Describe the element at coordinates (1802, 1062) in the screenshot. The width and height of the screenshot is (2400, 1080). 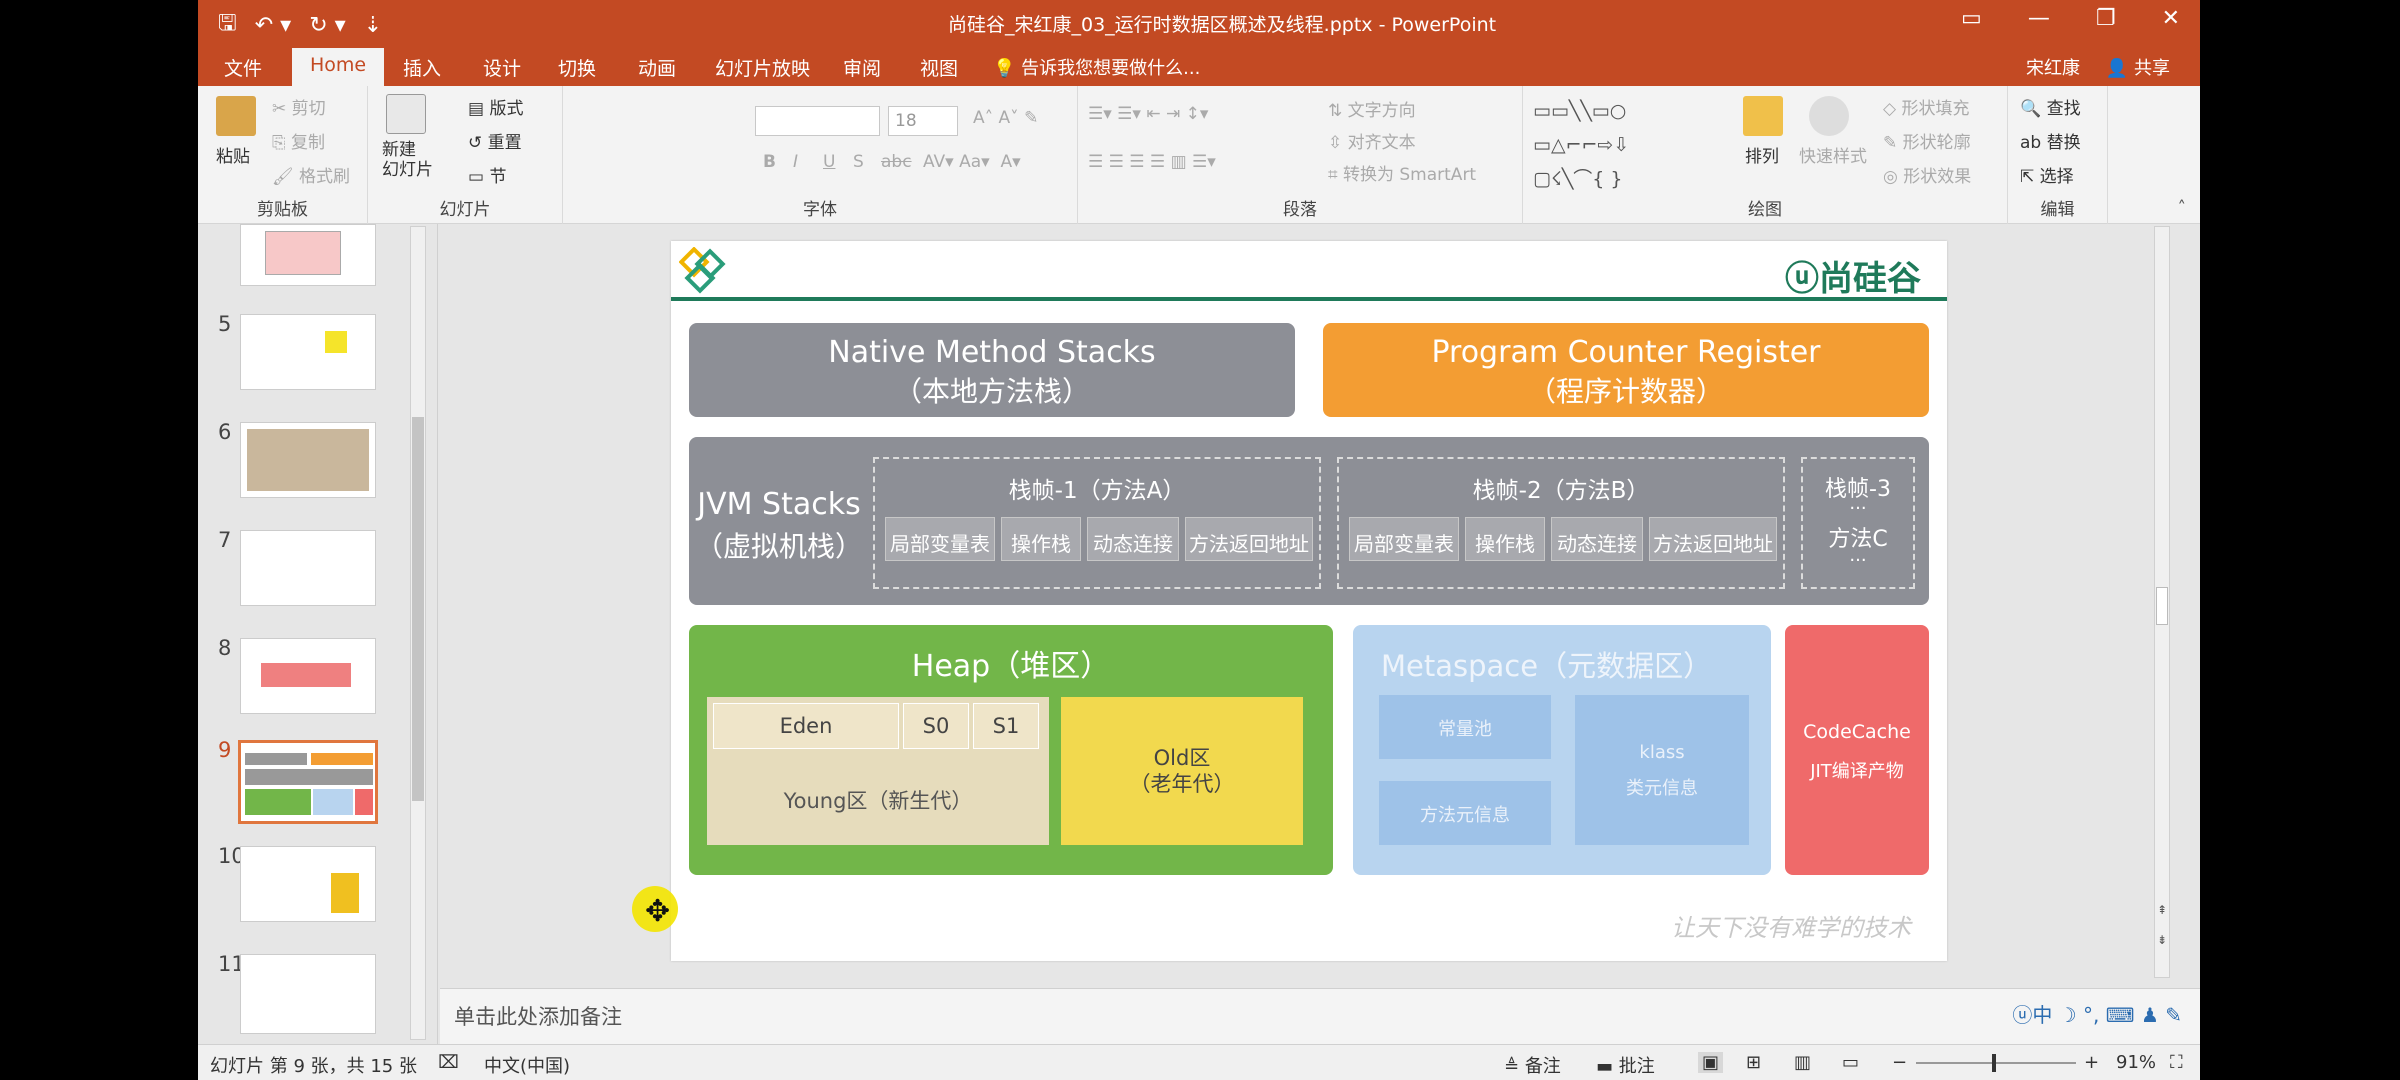
I see `reading-view-icon: ▥` at that location.